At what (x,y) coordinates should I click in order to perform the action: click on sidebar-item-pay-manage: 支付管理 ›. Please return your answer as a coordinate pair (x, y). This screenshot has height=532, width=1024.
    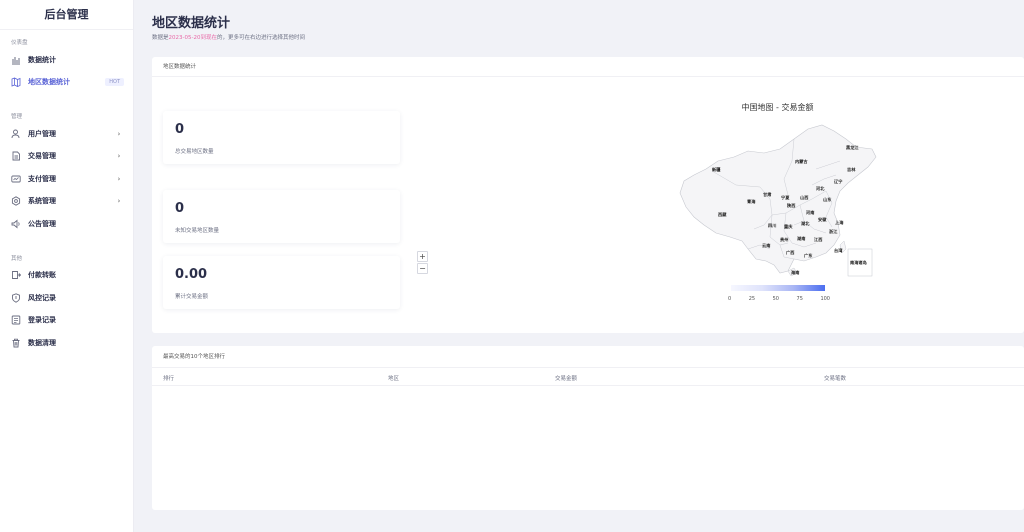
    Looking at the image, I should click on (67, 179).